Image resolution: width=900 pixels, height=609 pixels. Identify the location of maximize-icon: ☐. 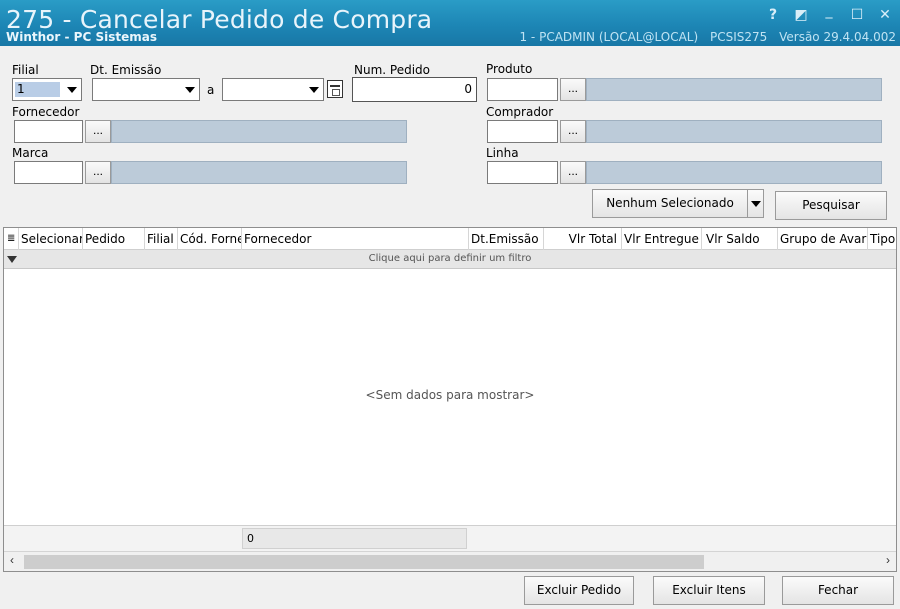
(857, 15).